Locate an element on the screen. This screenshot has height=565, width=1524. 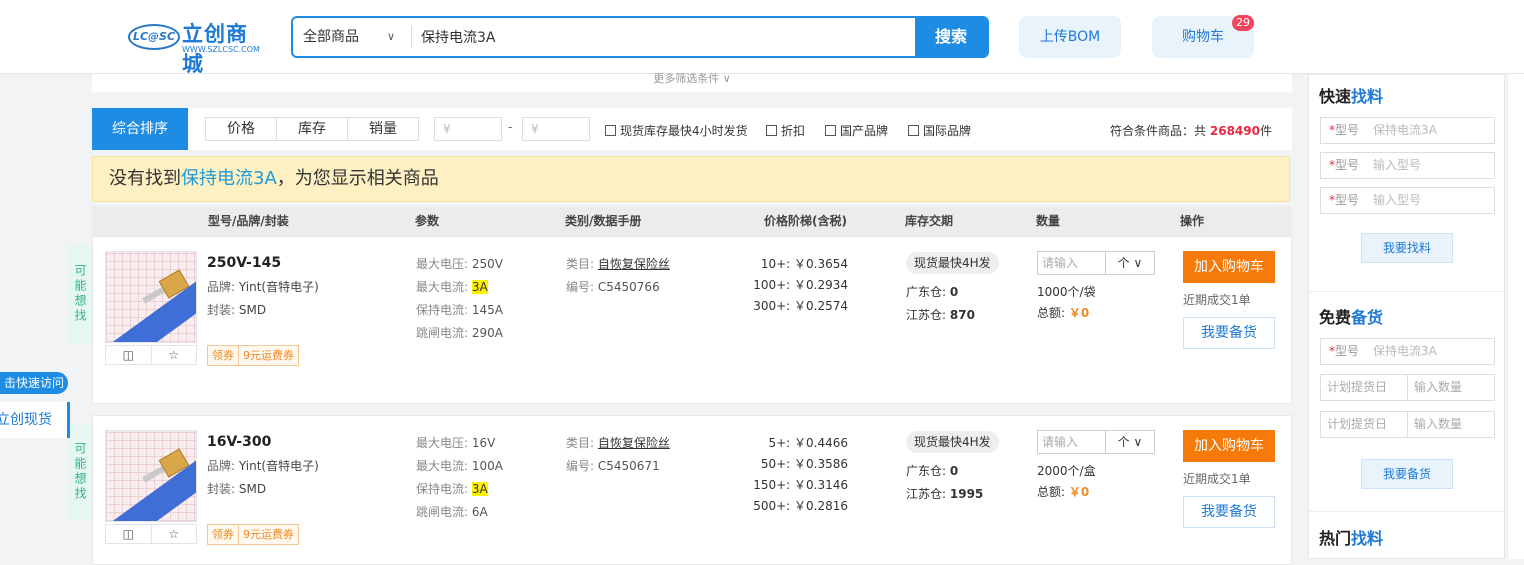
code-label: 编号: is located at coordinates (580, 466).